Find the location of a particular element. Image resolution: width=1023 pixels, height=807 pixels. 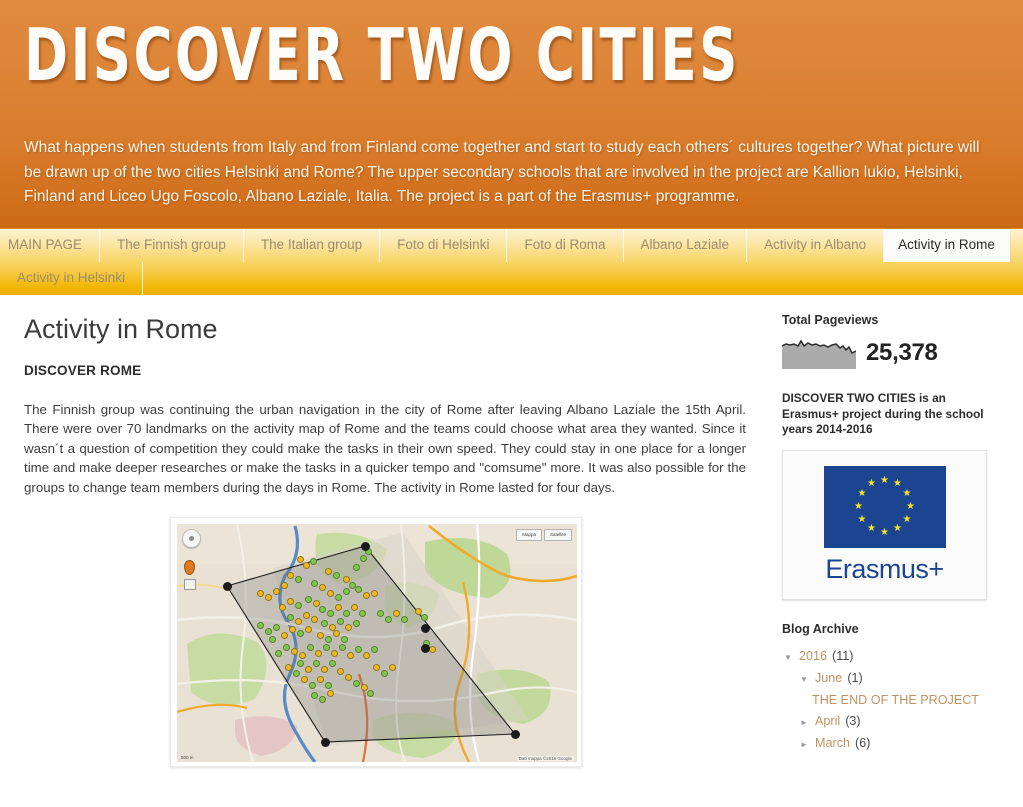

nav-link-the-finnish-group: The Finnish group is located at coordinates (172, 245).